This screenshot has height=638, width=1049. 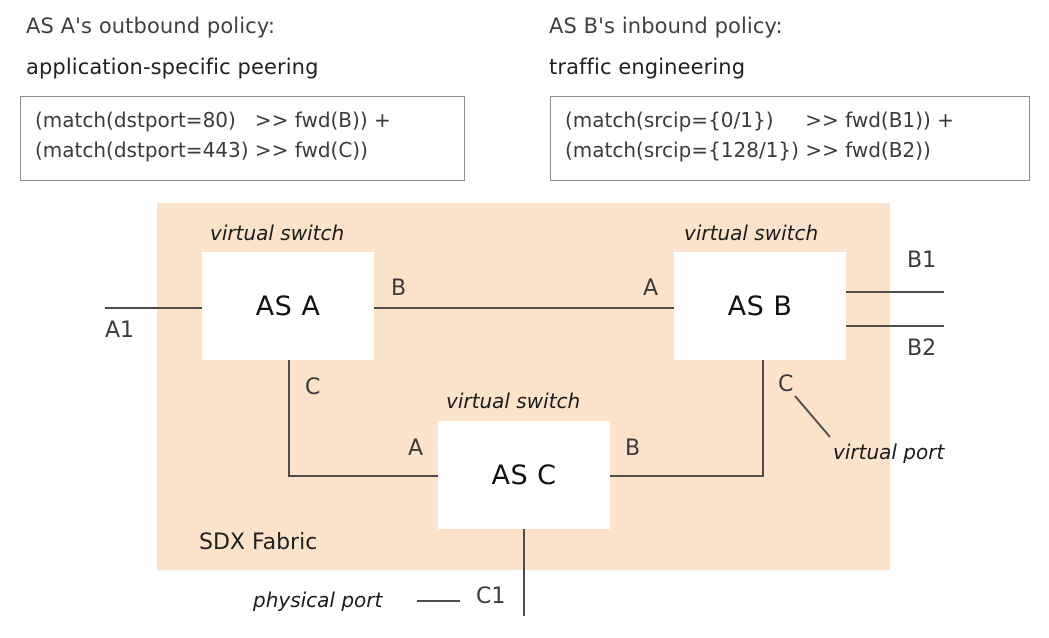 I want to click on virtual-switch-caption-c: virtual switch, so click(x=513, y=401).